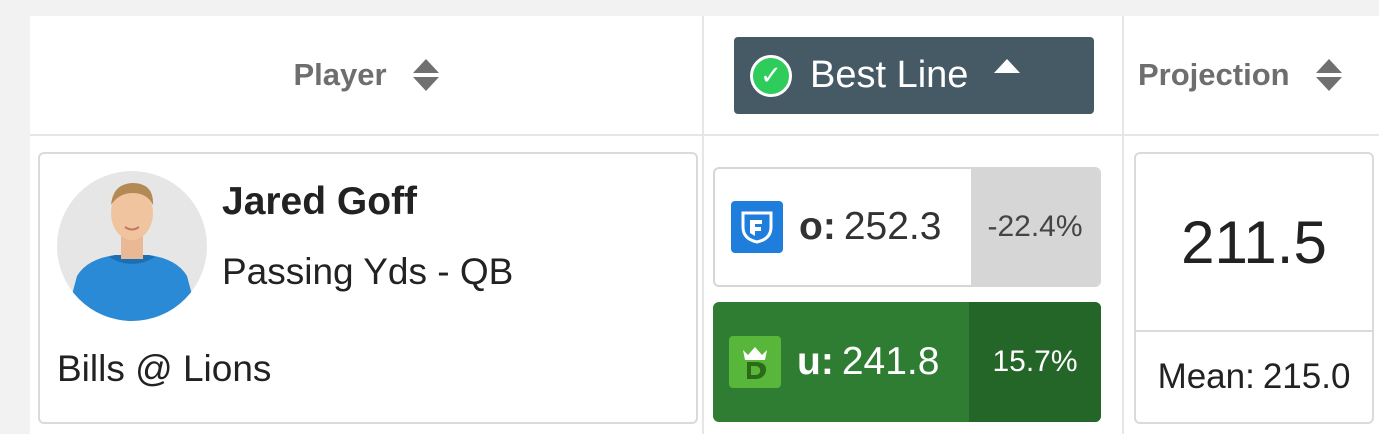  What do you see at coordinates (320, 201) in the screenshot?
I see `player-name: Jared Goff` at bounding box center [320, 201].